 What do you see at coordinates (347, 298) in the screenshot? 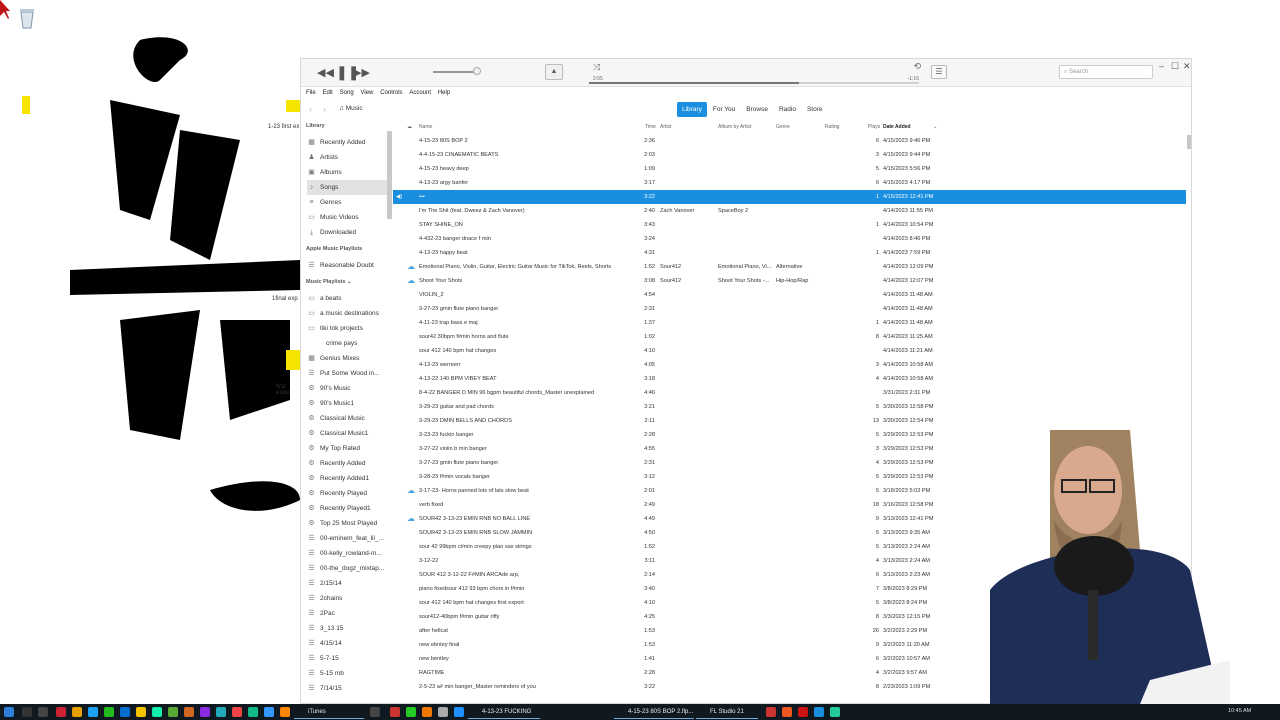
I see `sidebar-item: ▭ a beats` at bounding box center [347, 298].